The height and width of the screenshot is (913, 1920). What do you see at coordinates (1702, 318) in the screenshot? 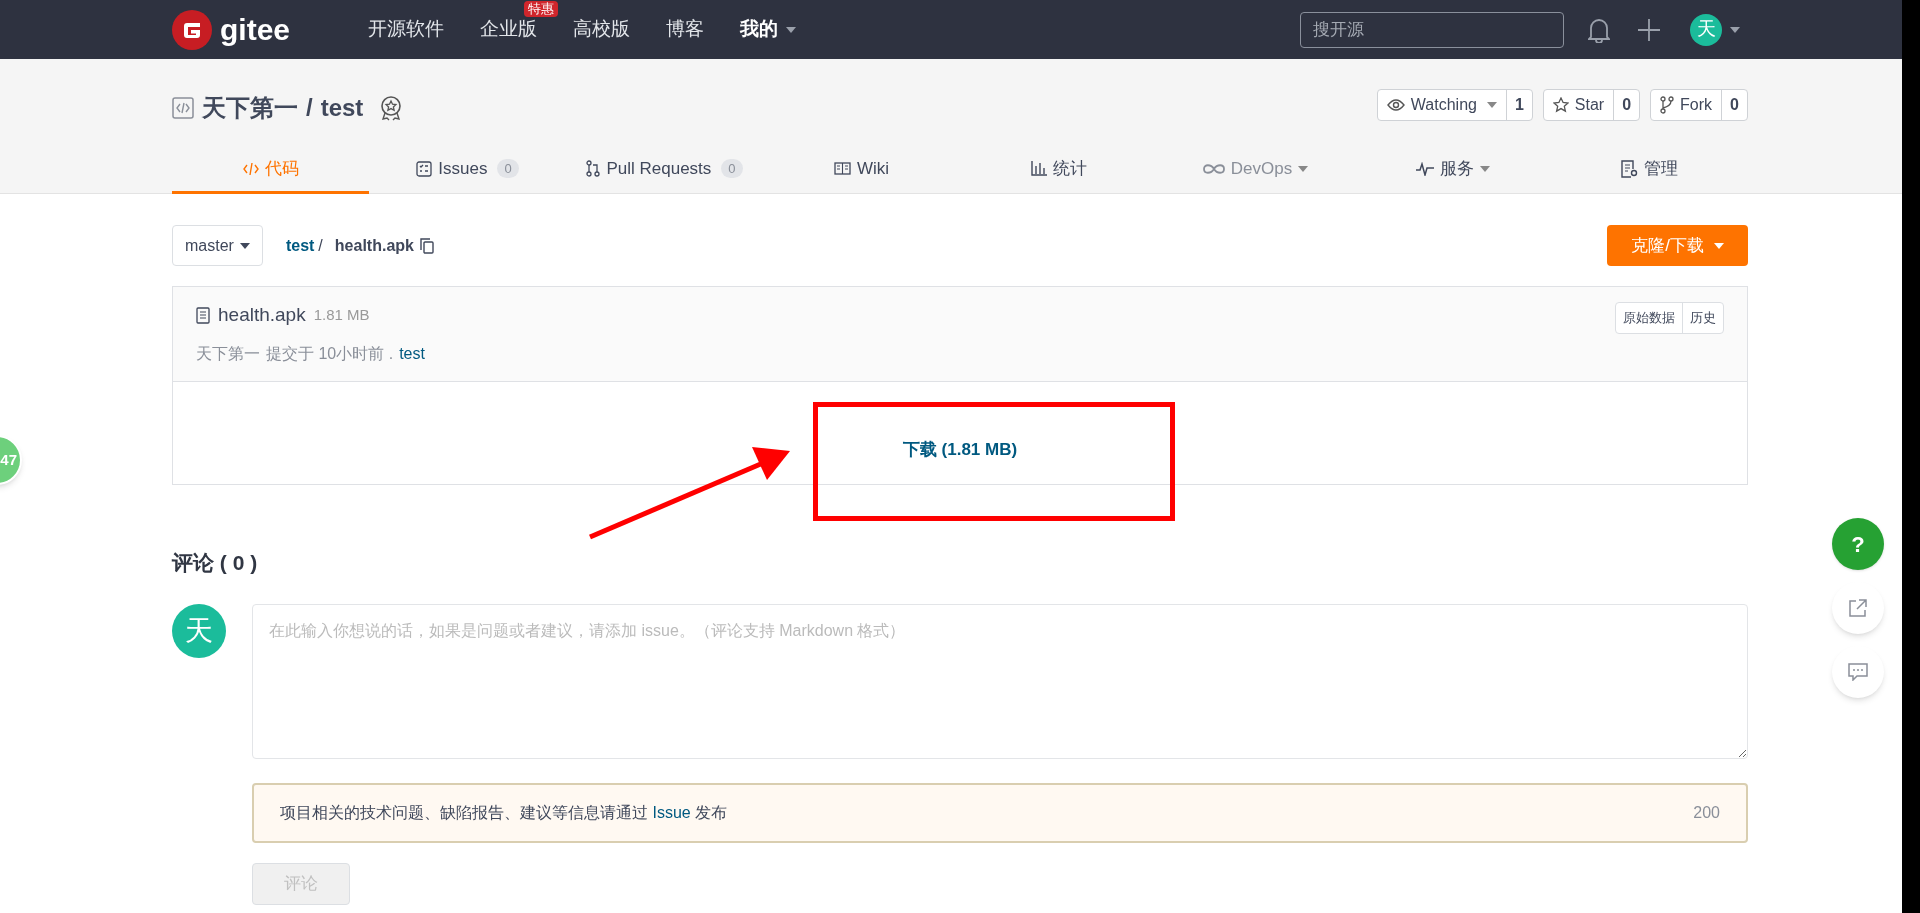
I see `history-button: 历史` at bounding box center [1702, 318].